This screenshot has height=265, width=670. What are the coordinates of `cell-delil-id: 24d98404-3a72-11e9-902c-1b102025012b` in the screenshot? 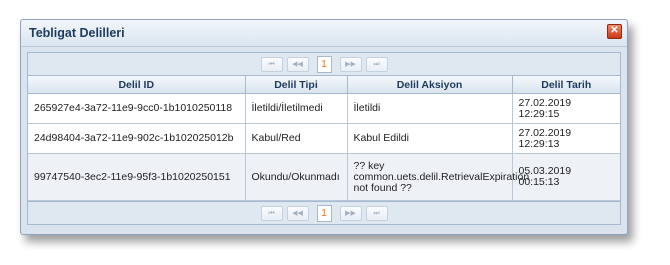 It's located at (137, 138).